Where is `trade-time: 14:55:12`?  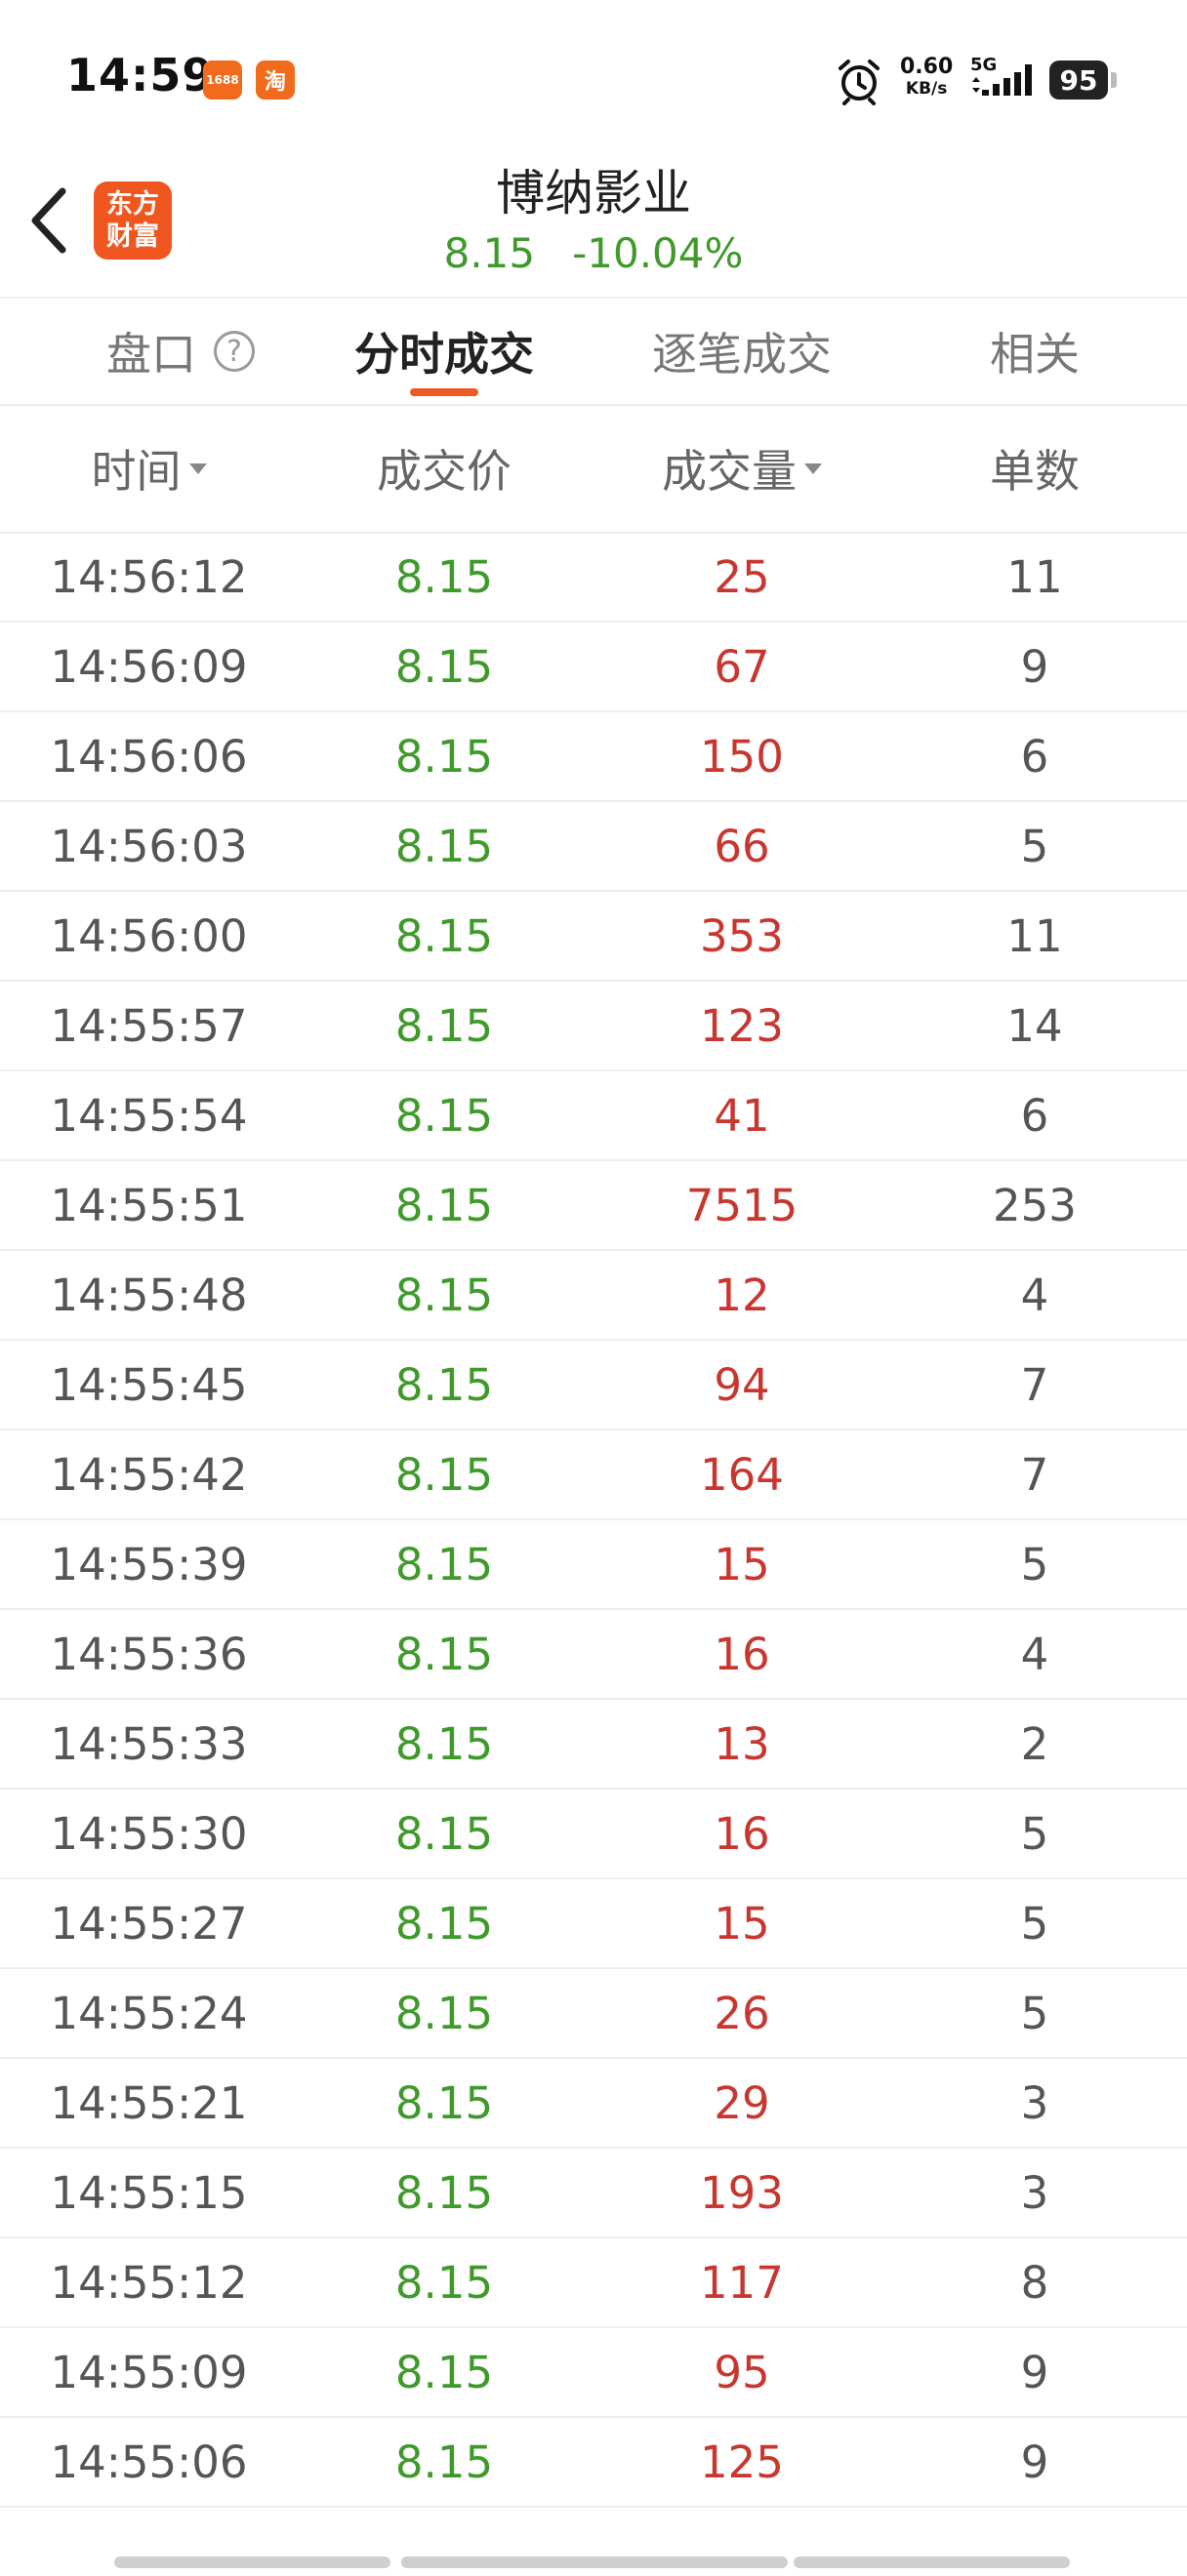
trade-time: 14:55:12 is located at coordinates (149, 2282).